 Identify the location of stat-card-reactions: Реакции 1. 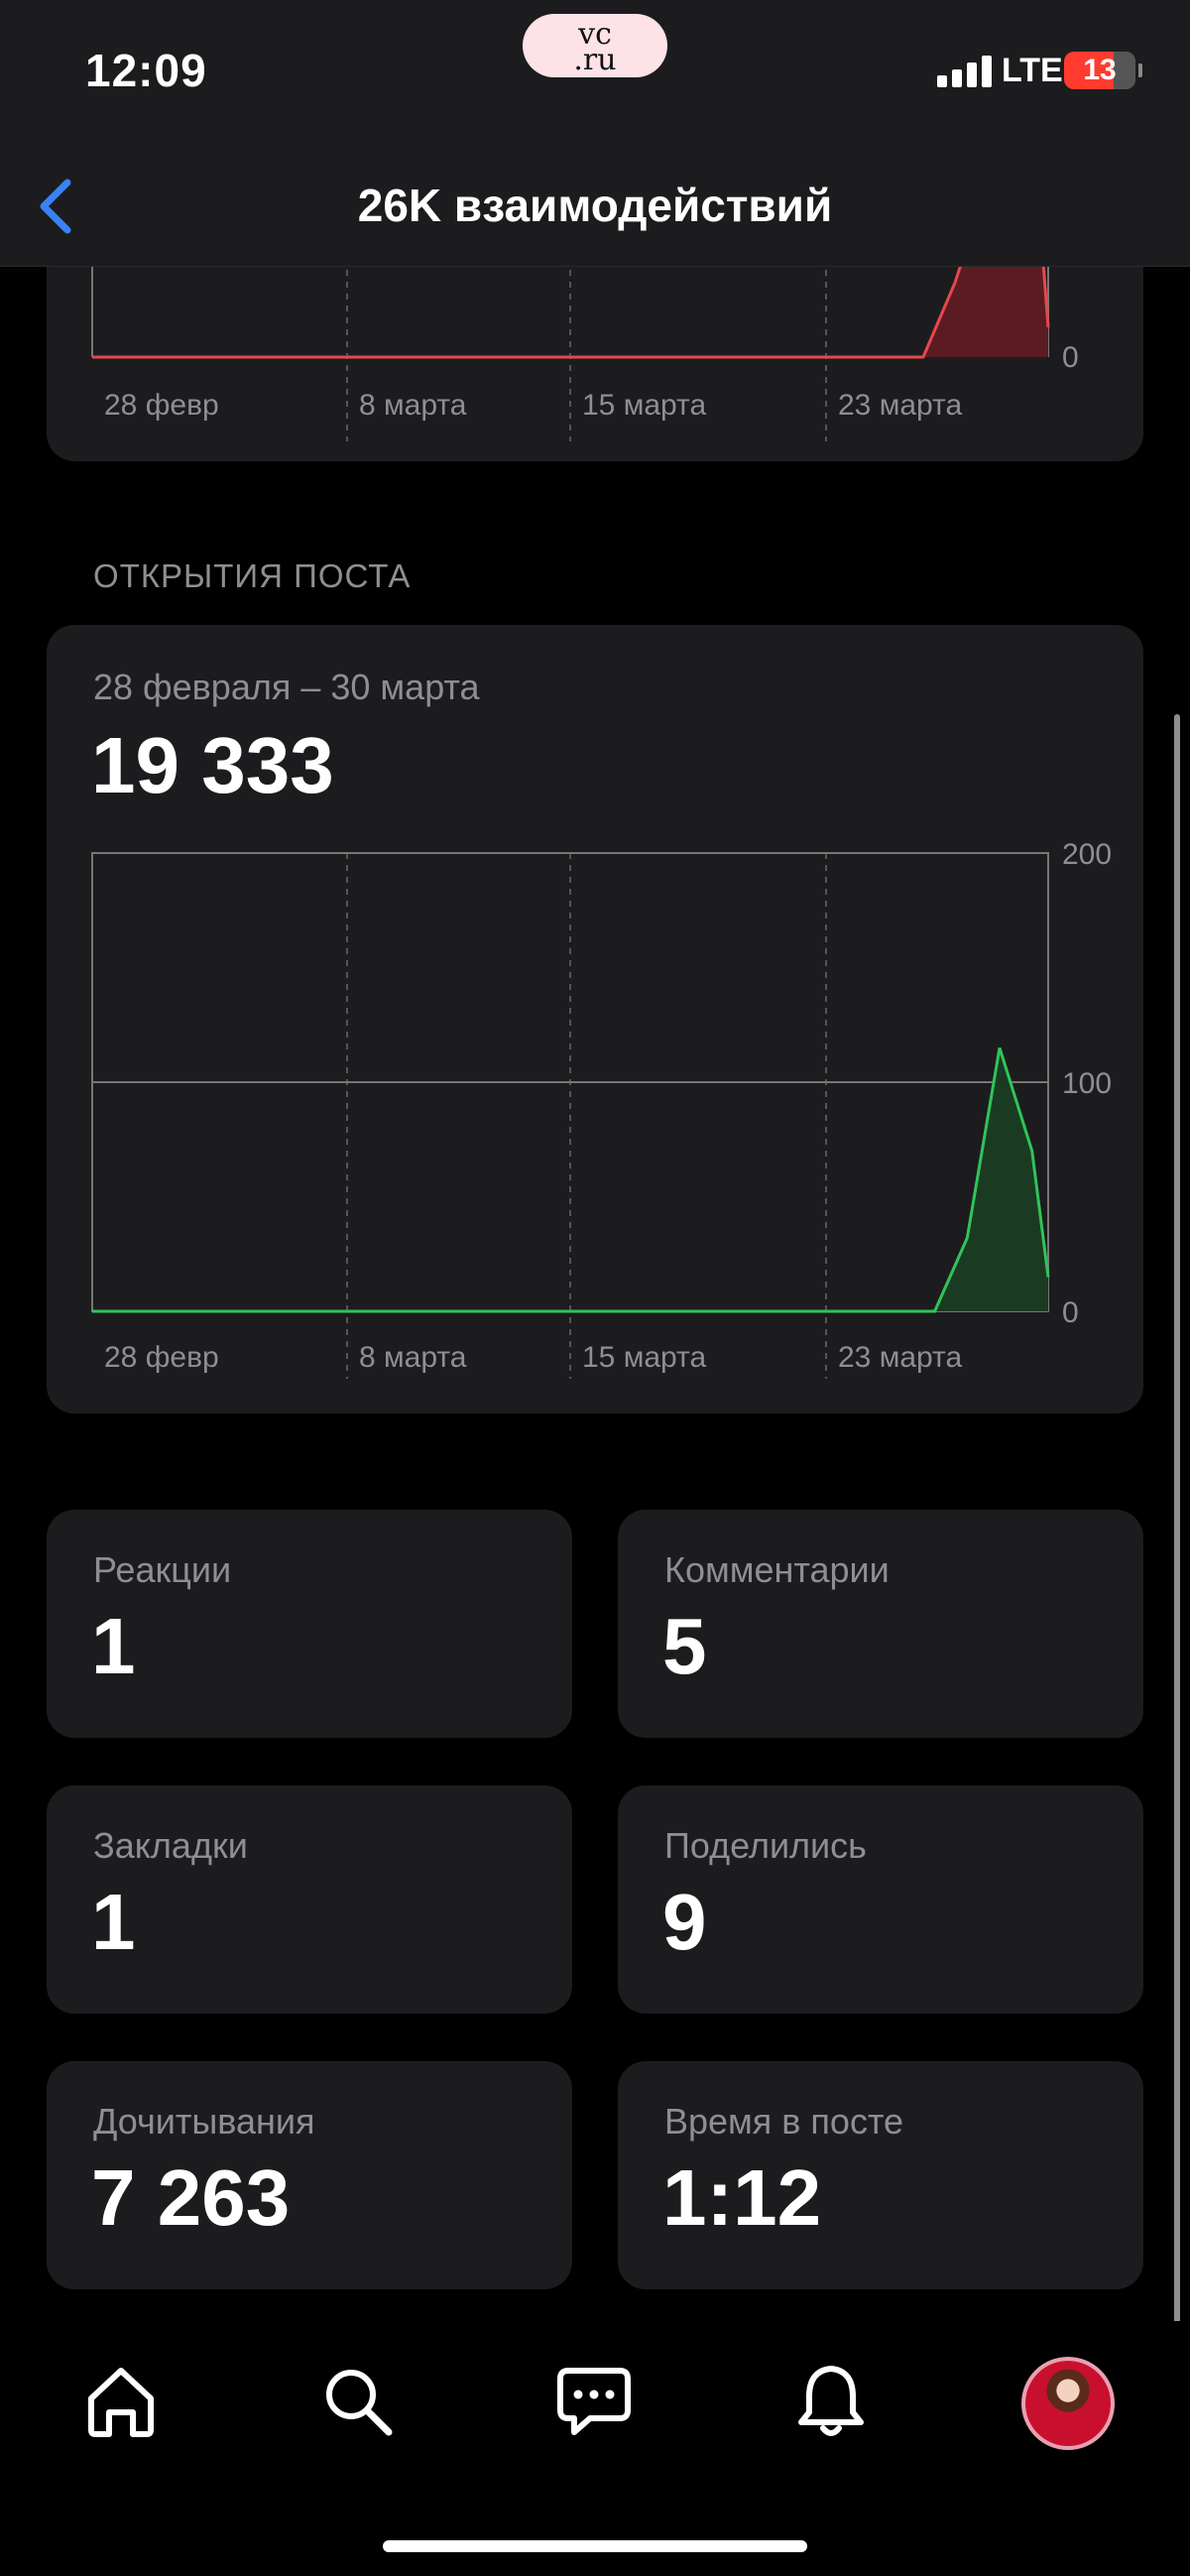
(309, 1624).